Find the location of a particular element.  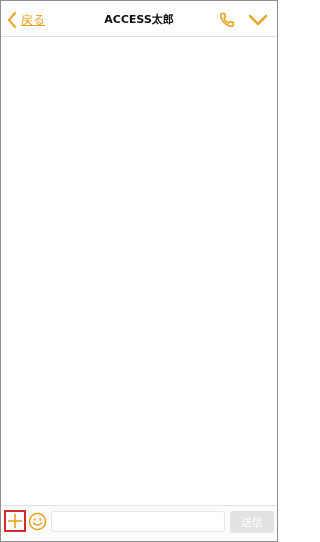

chevron-down-icon is located at coordinates (258, 23).